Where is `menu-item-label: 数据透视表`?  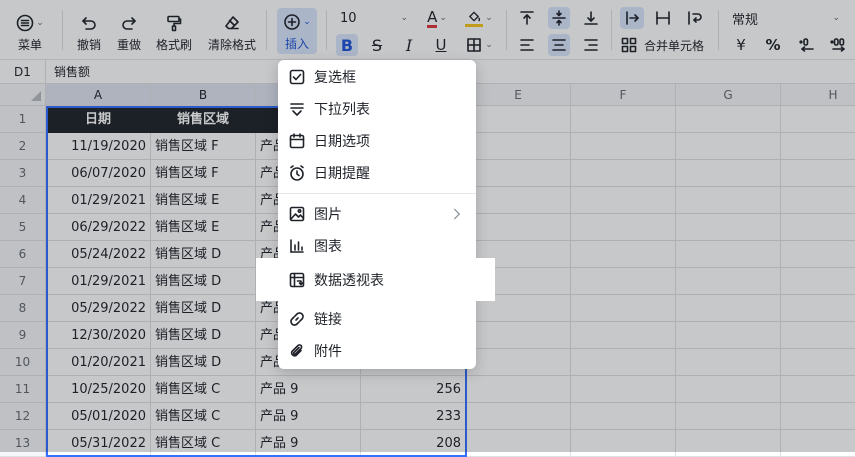
menu-item-label: 数据透视表 is located at coordinates (349, 280).